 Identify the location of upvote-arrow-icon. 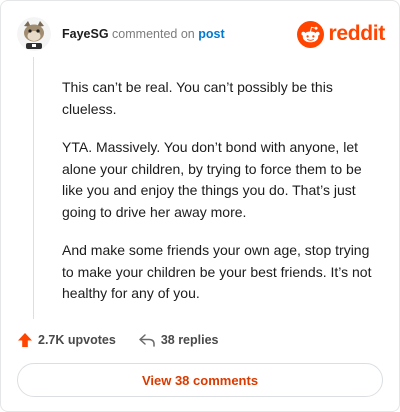
(25, 340).